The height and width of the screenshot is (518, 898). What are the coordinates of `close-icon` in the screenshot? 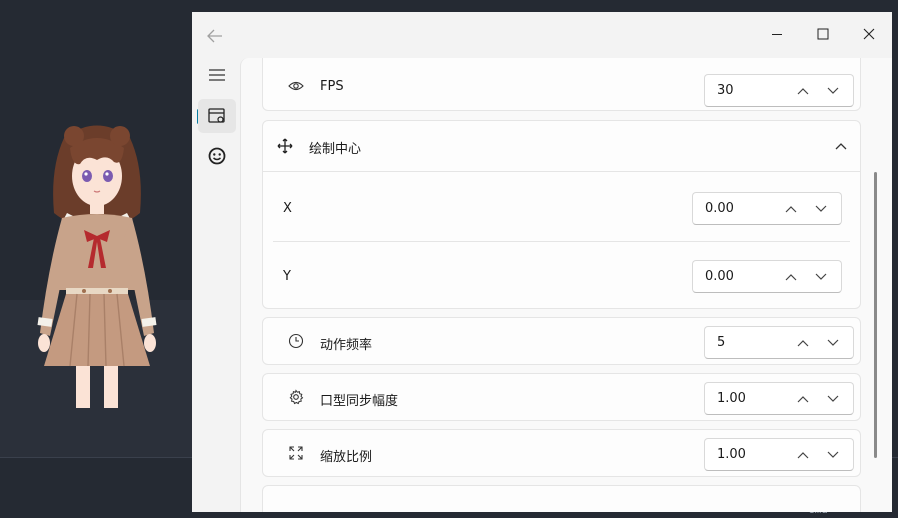 It's located at (869, 34).